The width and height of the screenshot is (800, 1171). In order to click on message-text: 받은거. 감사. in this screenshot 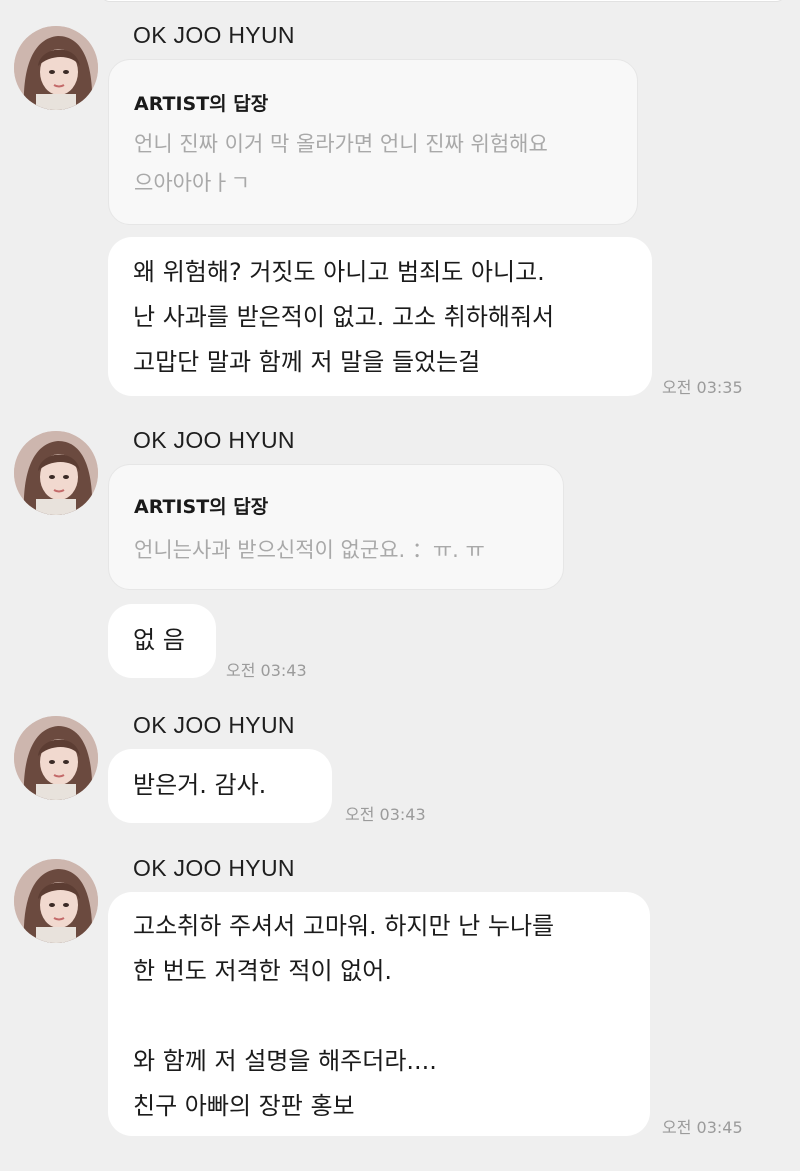, I will do `click(200, 785)`.